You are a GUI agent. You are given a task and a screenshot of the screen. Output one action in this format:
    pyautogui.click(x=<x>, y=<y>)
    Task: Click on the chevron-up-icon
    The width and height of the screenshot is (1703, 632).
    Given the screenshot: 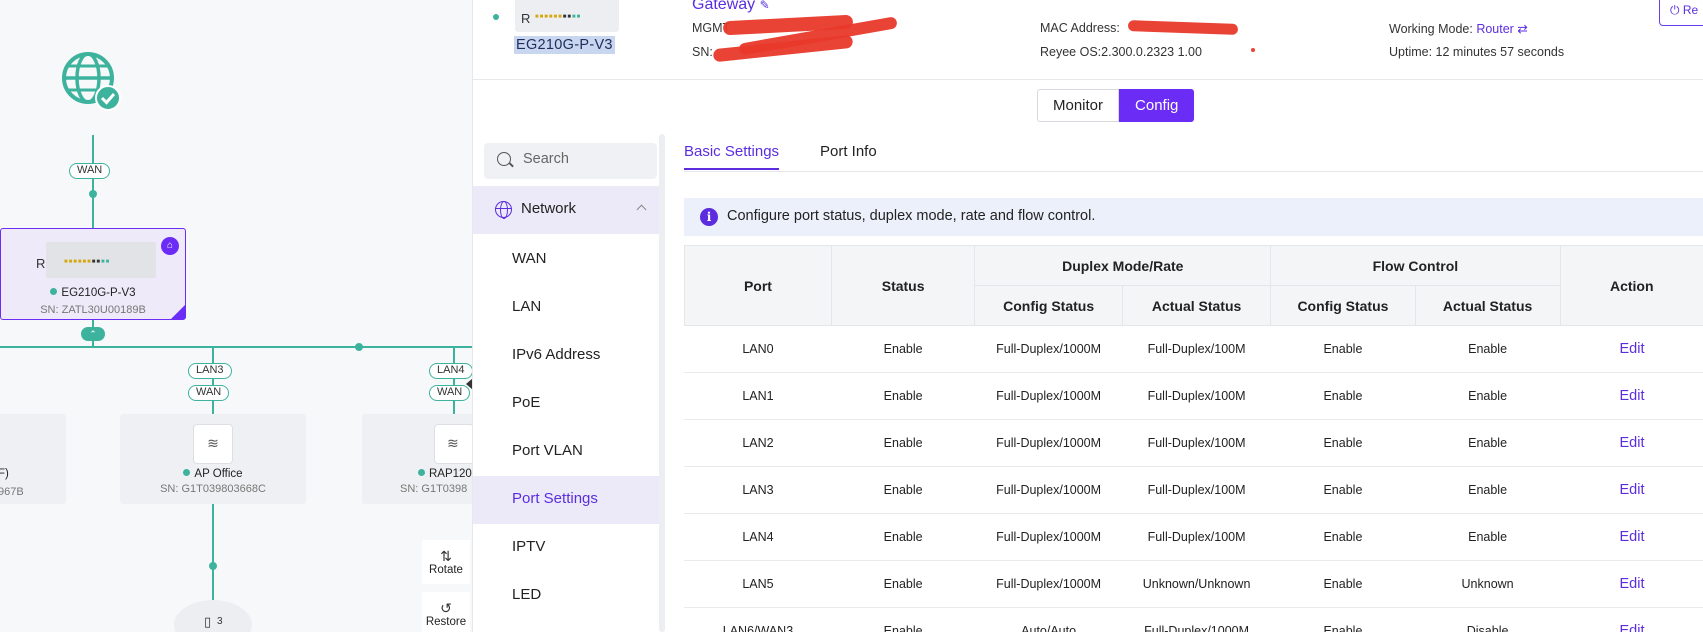 What is the action you would take?
    pyautogui.click(x=641, y=209)
    